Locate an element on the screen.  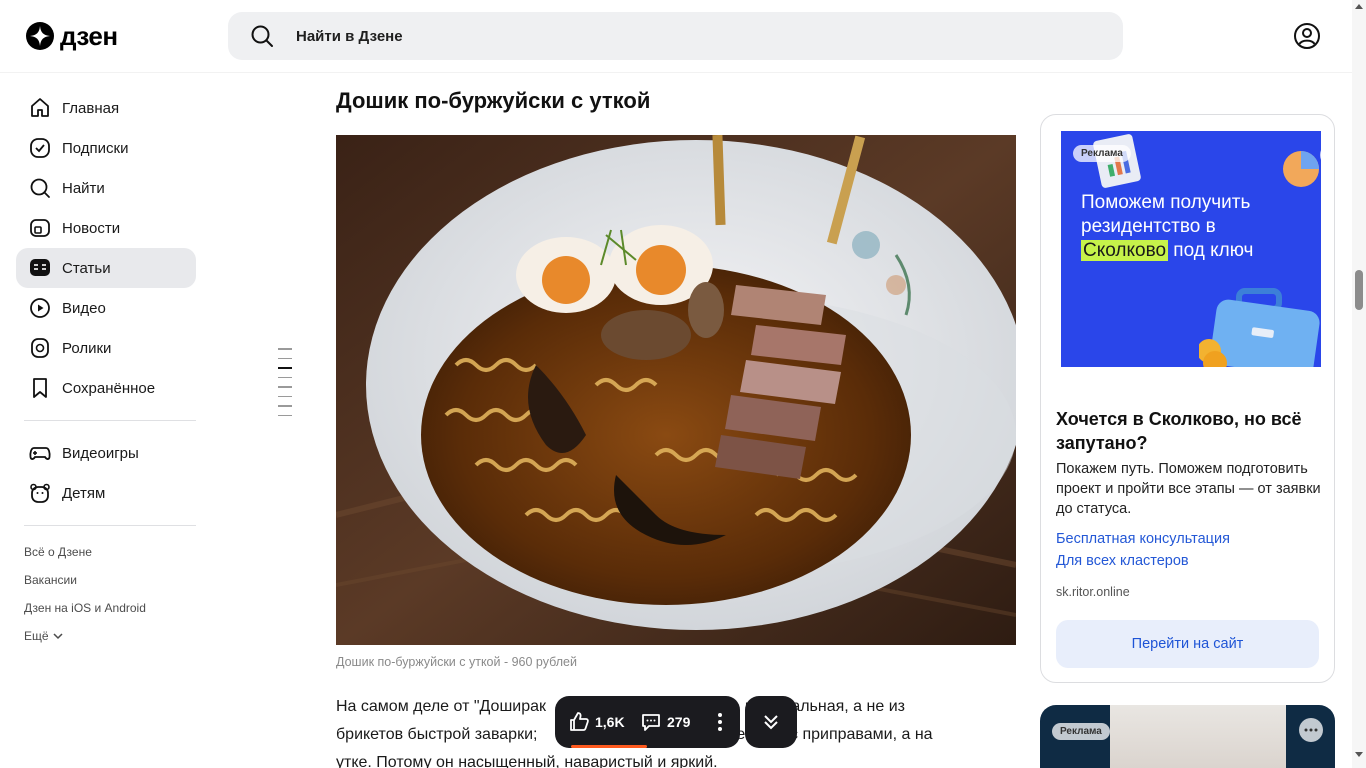
sidebar-item-shorts: Ролики is located at coordinates (106, 348).